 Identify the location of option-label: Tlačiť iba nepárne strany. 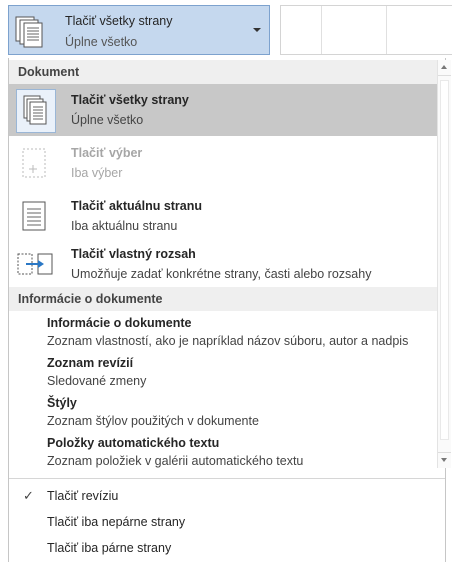
(116, 522).